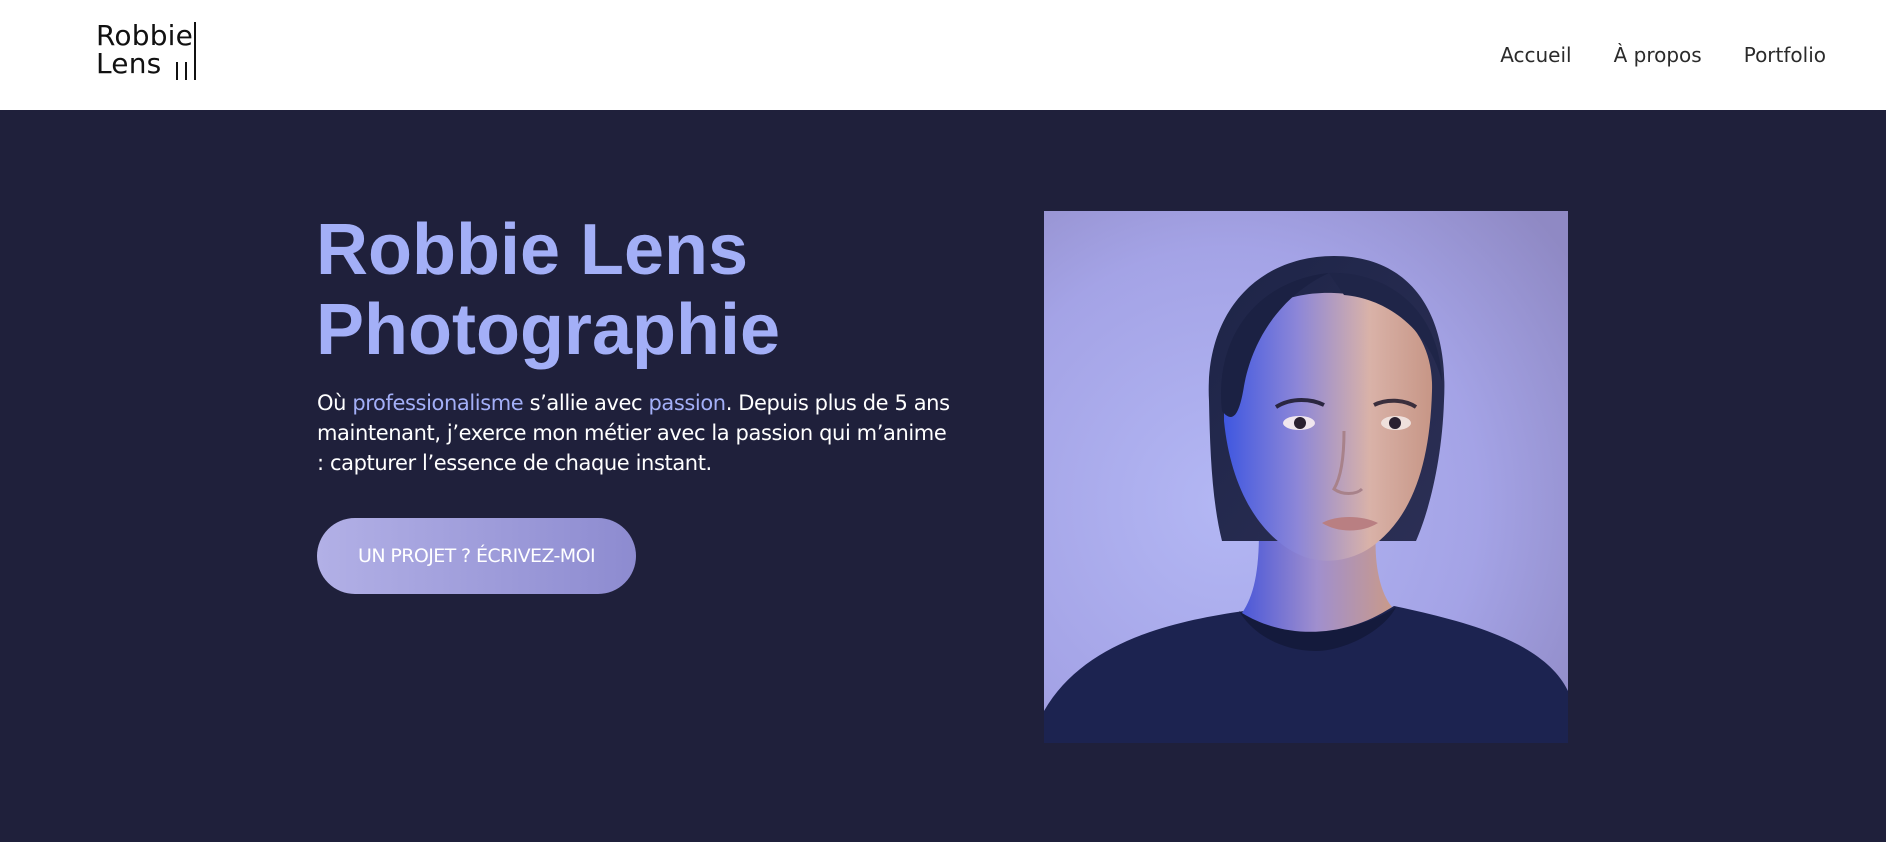 The width and height of the screenshot is (1886, 842). Describe the element at coordinates (586, 403) in the screenshot. I see `hero-text-part2: s’allie avec` at that location.